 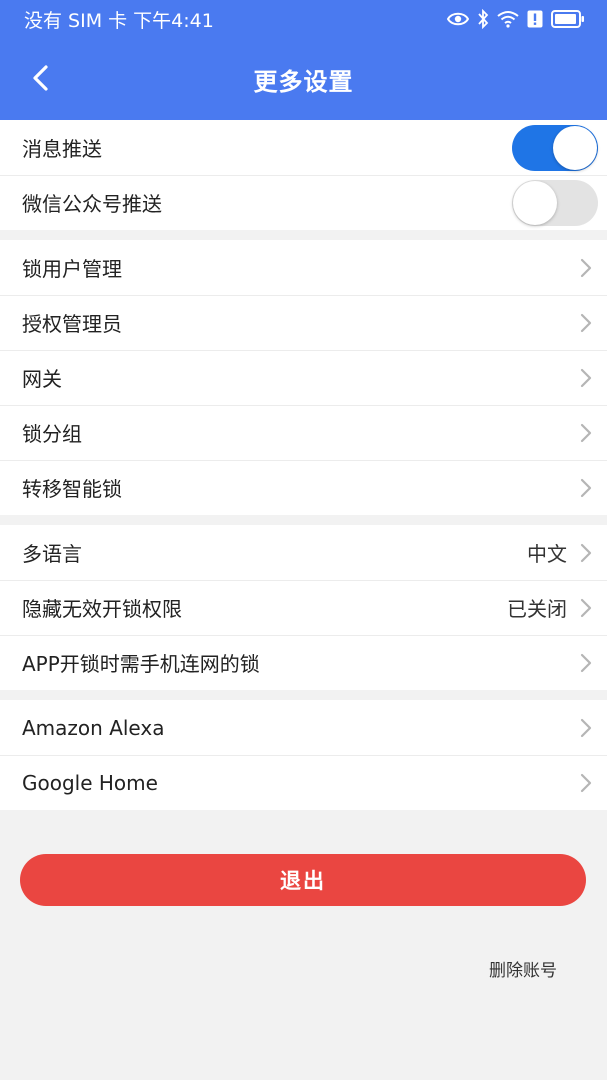 What do you see at coordinates (303, 147) in the screenshot?
I see `row-message-push: 消息推送` at bounding box center [303, 147].